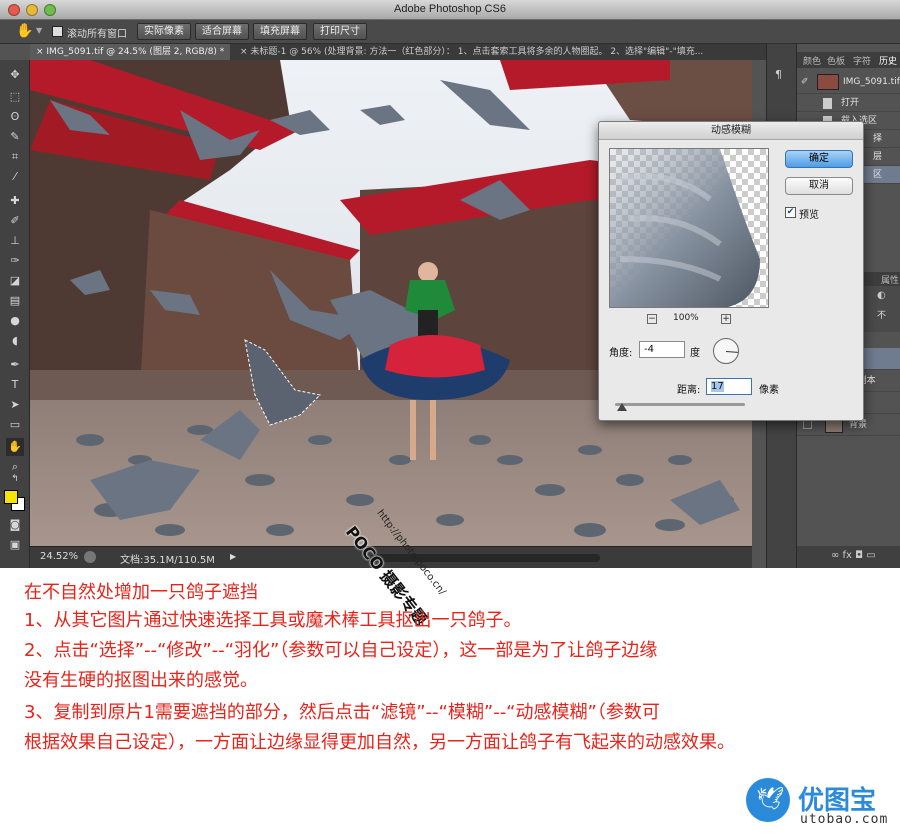 The image size is (900, 836). What do you see at coordinates (15, 545) in the screenshot?
I see `screen-mode-icon: ▣` at bounding box center [15, 545].